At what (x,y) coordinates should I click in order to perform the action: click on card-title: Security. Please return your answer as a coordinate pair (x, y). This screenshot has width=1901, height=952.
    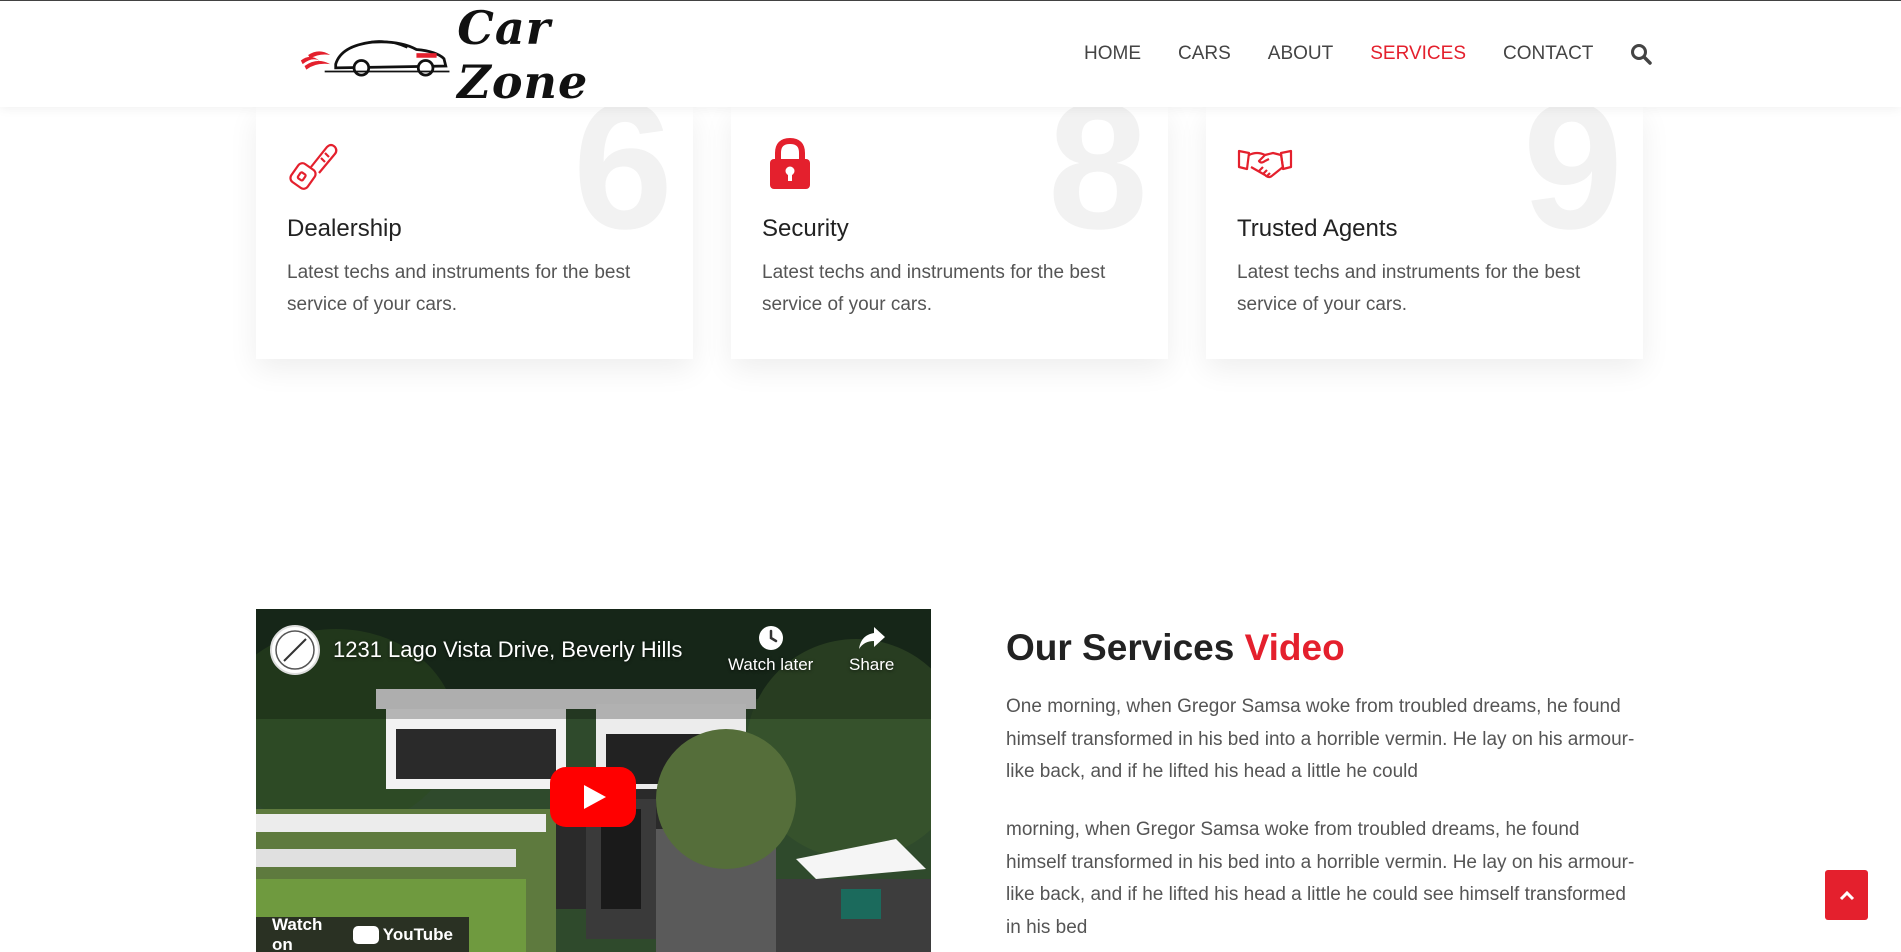
    Looking at the image, I should click on (805, 228).